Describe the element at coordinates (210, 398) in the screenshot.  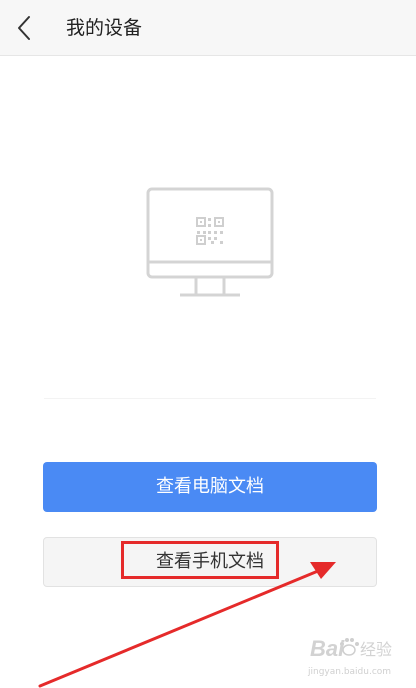
I see `section-divider` at that location.